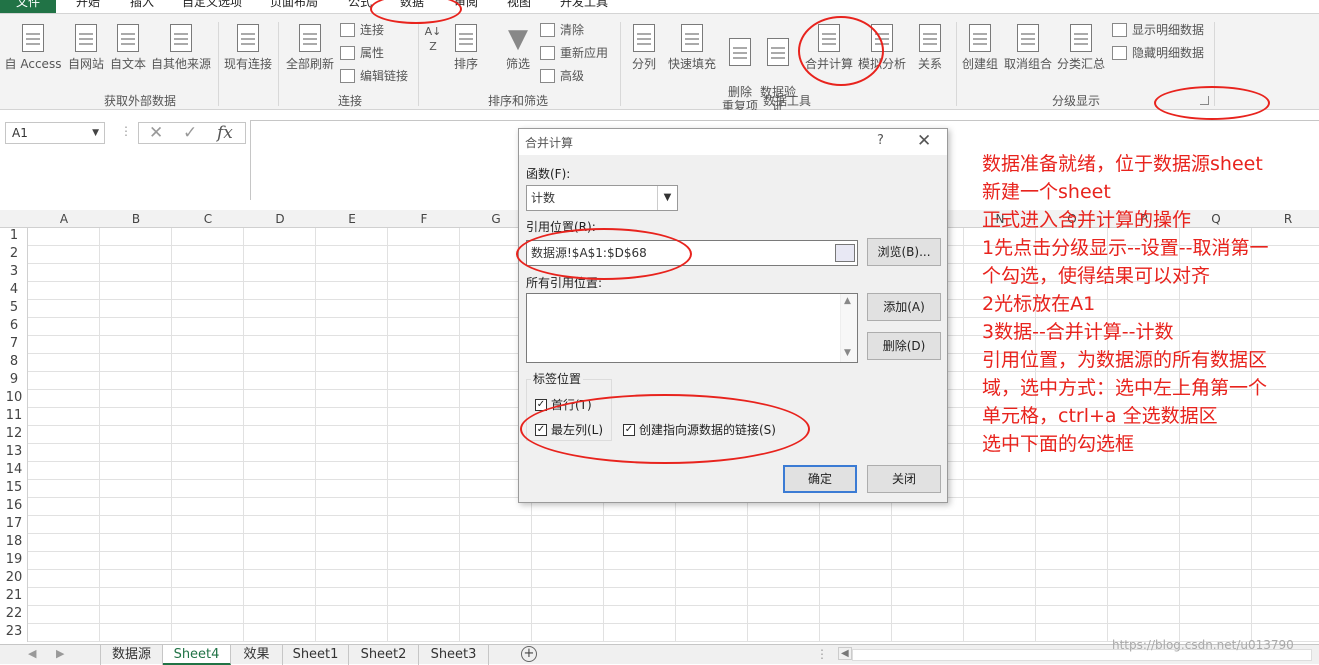 Image resolution: width=1319 pixels, height=665 pixels. Describe the element at coordinates (136, 219) in the screenshot. I see `column-header: B` at that location.